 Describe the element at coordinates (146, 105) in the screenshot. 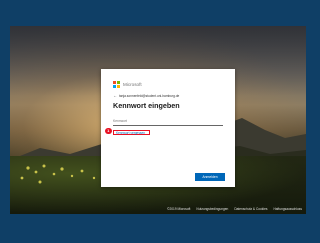

I see `page-title: Kennwort eingeben` at that location.